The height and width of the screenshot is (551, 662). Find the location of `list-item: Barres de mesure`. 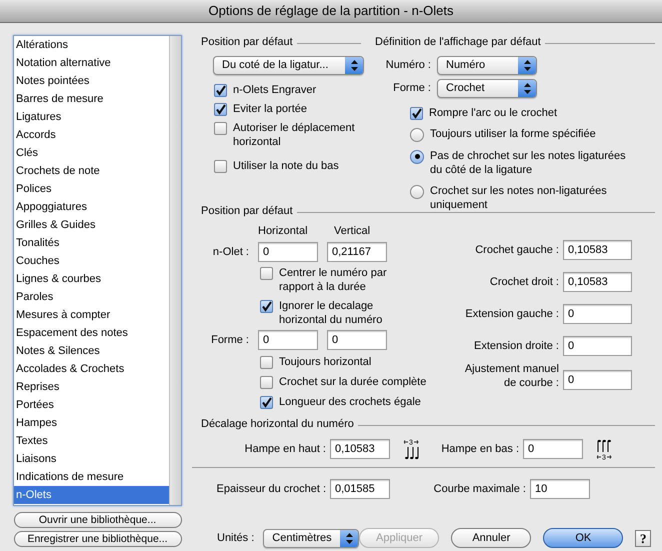

list-item: Barres de mesure is located at coordinates (91, 99).